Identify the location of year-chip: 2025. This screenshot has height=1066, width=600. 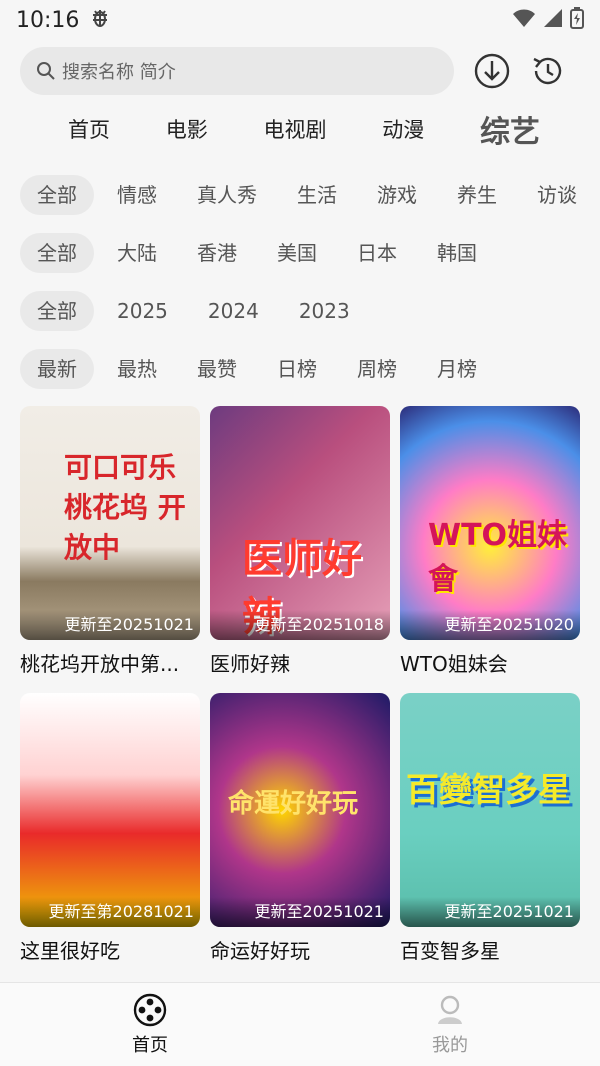
(142, 311).